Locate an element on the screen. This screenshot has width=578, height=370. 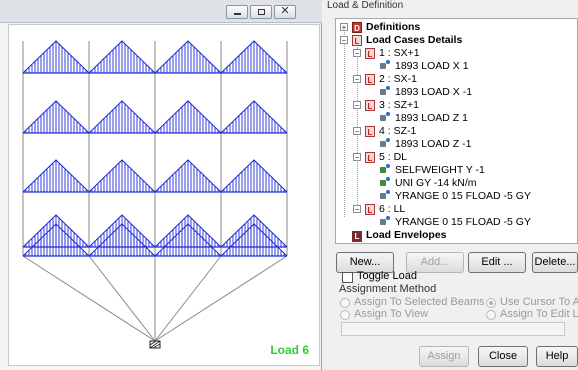
assign-selected-beams-label: Assign To Selected Beams is located at coordinates (419, 302).